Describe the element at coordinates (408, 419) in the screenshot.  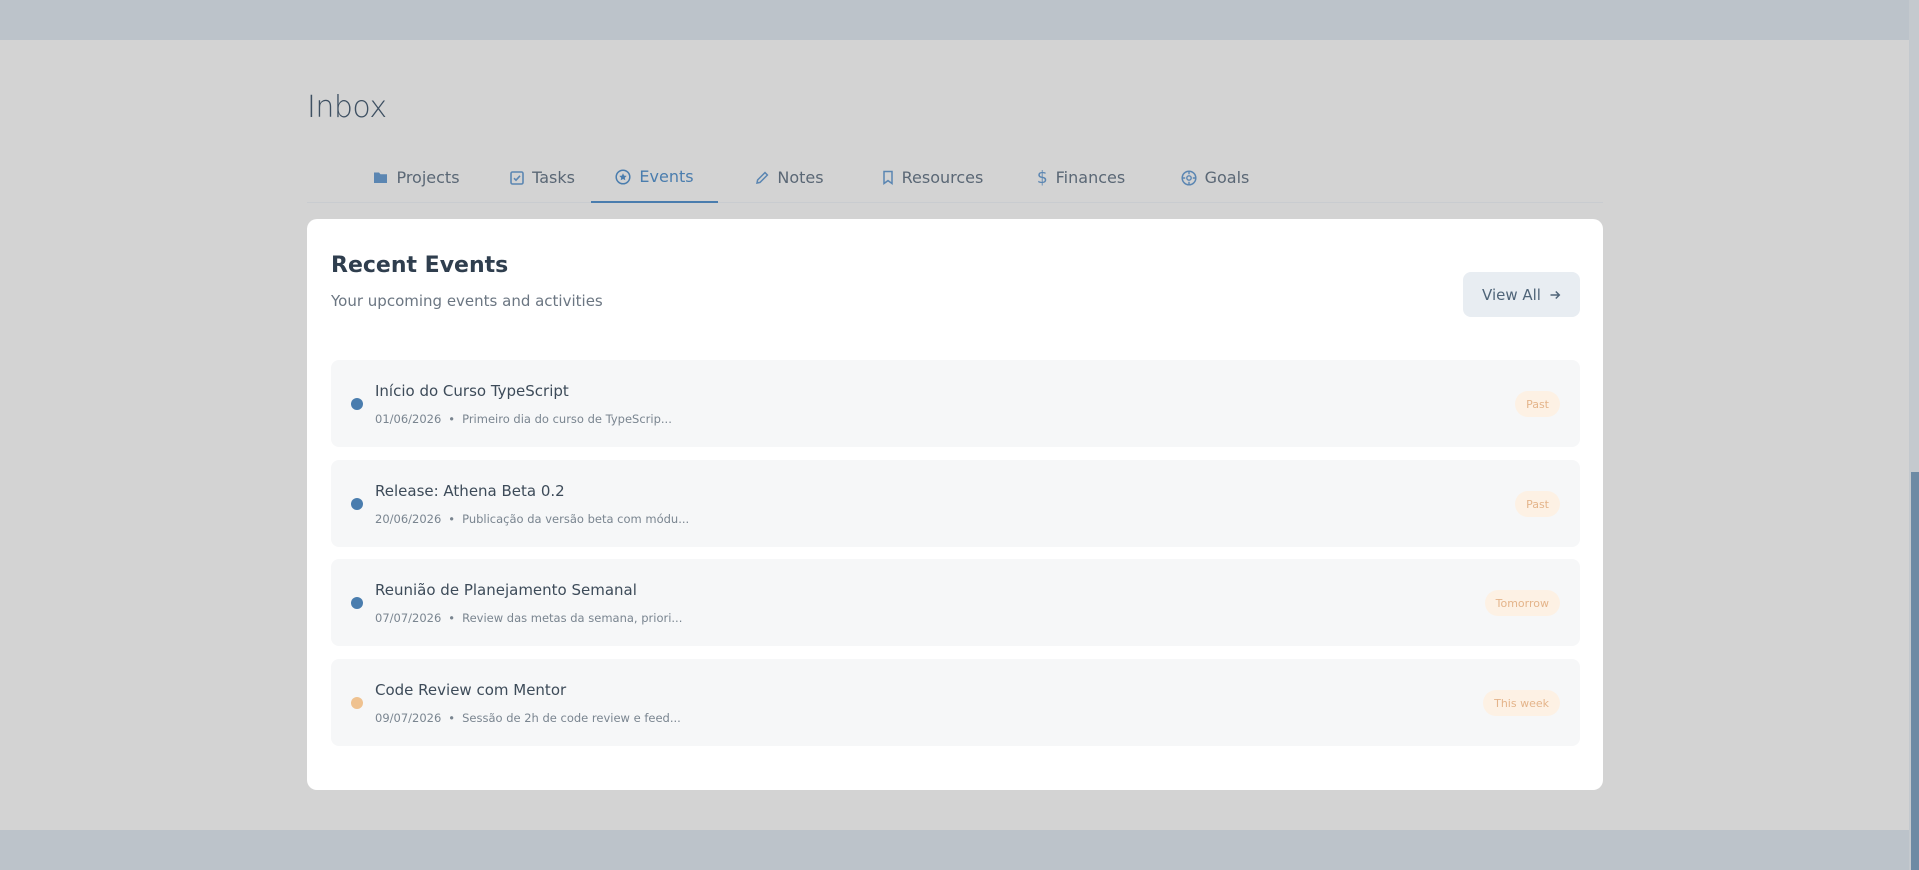
I see `event-date: 01/06/2026` at that location.